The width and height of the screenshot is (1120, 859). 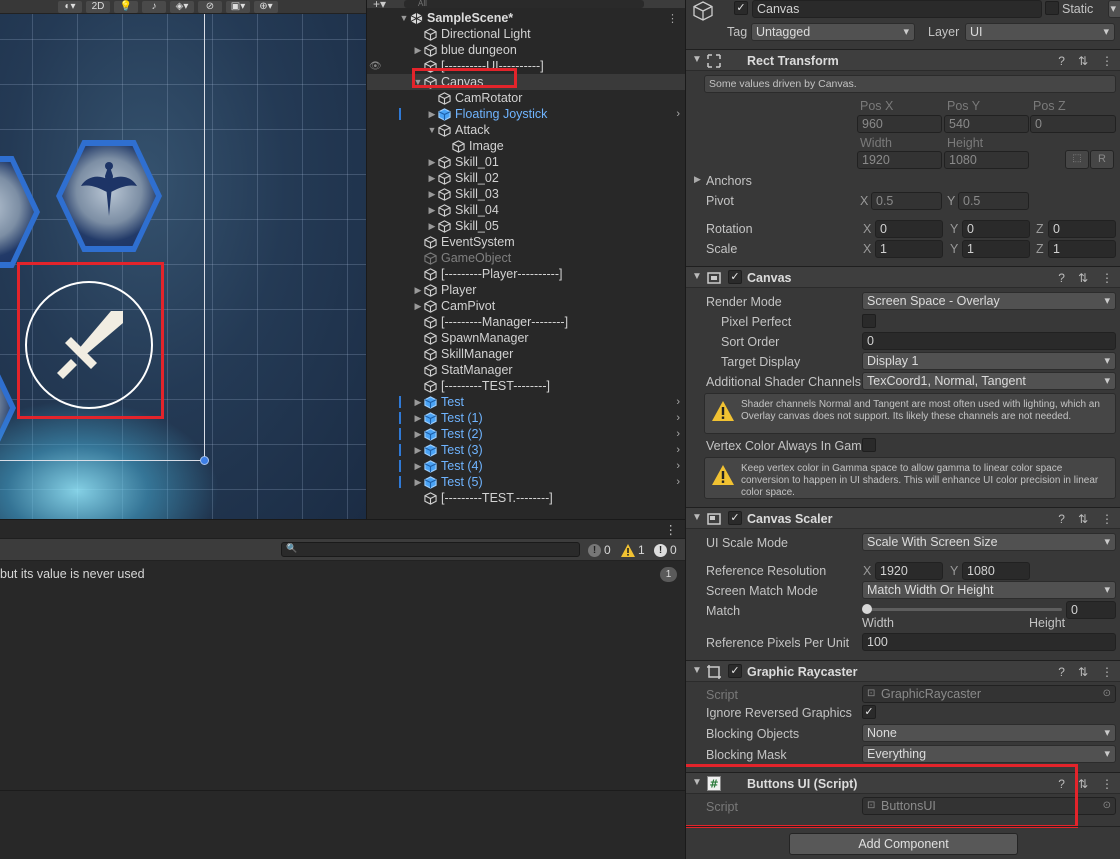 What do you see at coordinates (869, 712) in the screenshot?
I see `ignore-reversed-checkbox: ✓` at bounding box center [869, 712].